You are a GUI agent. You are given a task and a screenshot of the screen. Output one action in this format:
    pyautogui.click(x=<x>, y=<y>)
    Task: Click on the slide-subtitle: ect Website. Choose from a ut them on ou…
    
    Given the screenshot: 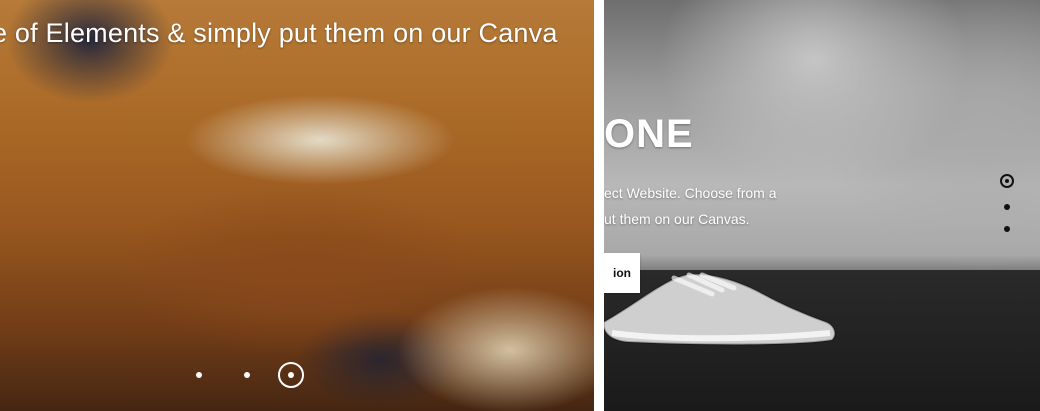 What is the action you would take?
    pyautogui.click(x=814, y=206)
    